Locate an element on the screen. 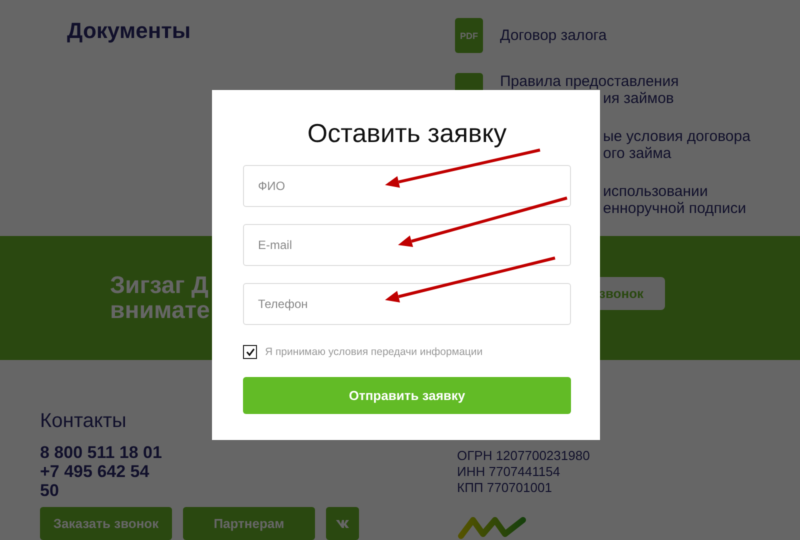  input-field: E-mail is located at coordinates (407, 245).